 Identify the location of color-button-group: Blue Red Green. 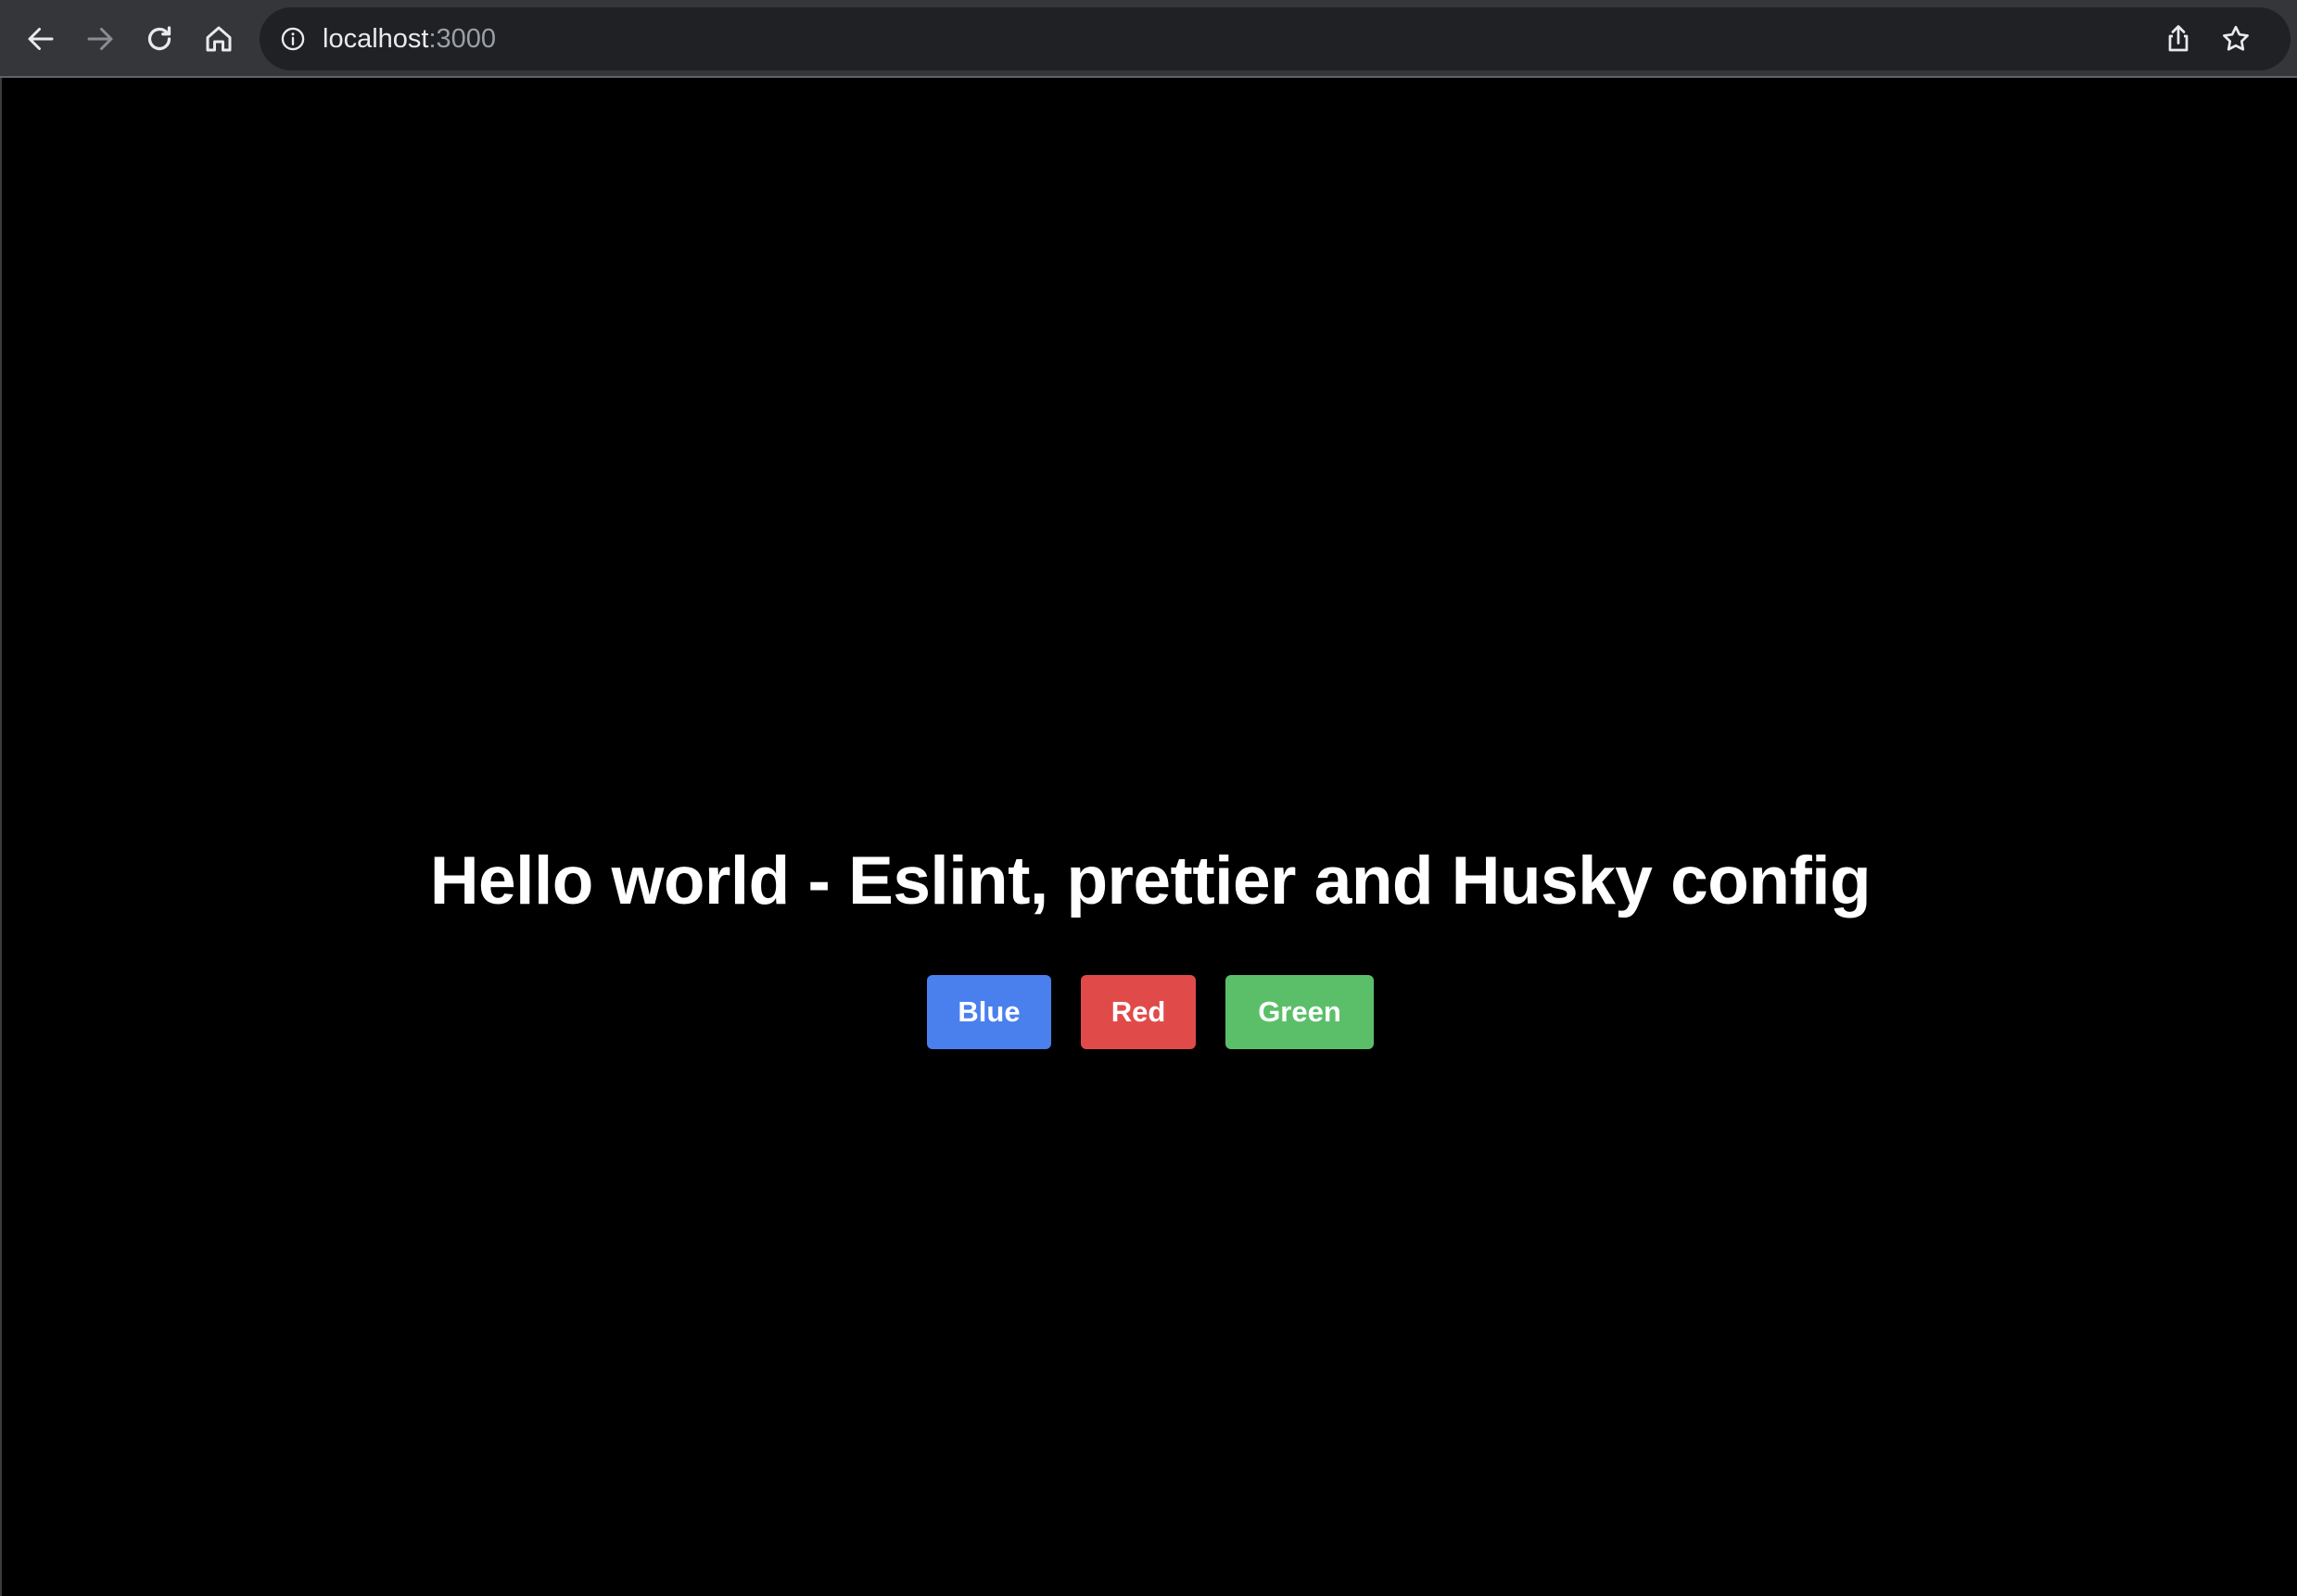
(1150, 1013).